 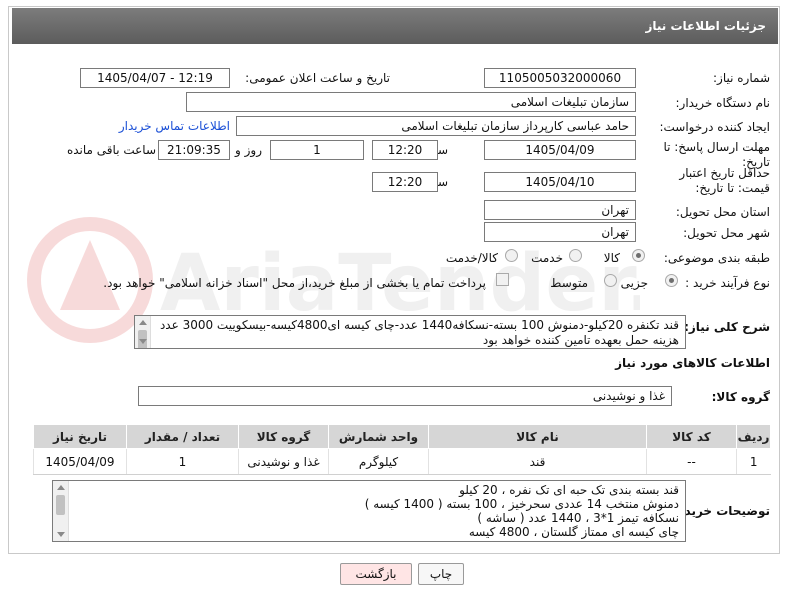 What do you see at coordinates (723, 103) in the screenshot?
I see `buyer-org-label: نام دستگاه خریدار:` at bounding box center [723, 103].